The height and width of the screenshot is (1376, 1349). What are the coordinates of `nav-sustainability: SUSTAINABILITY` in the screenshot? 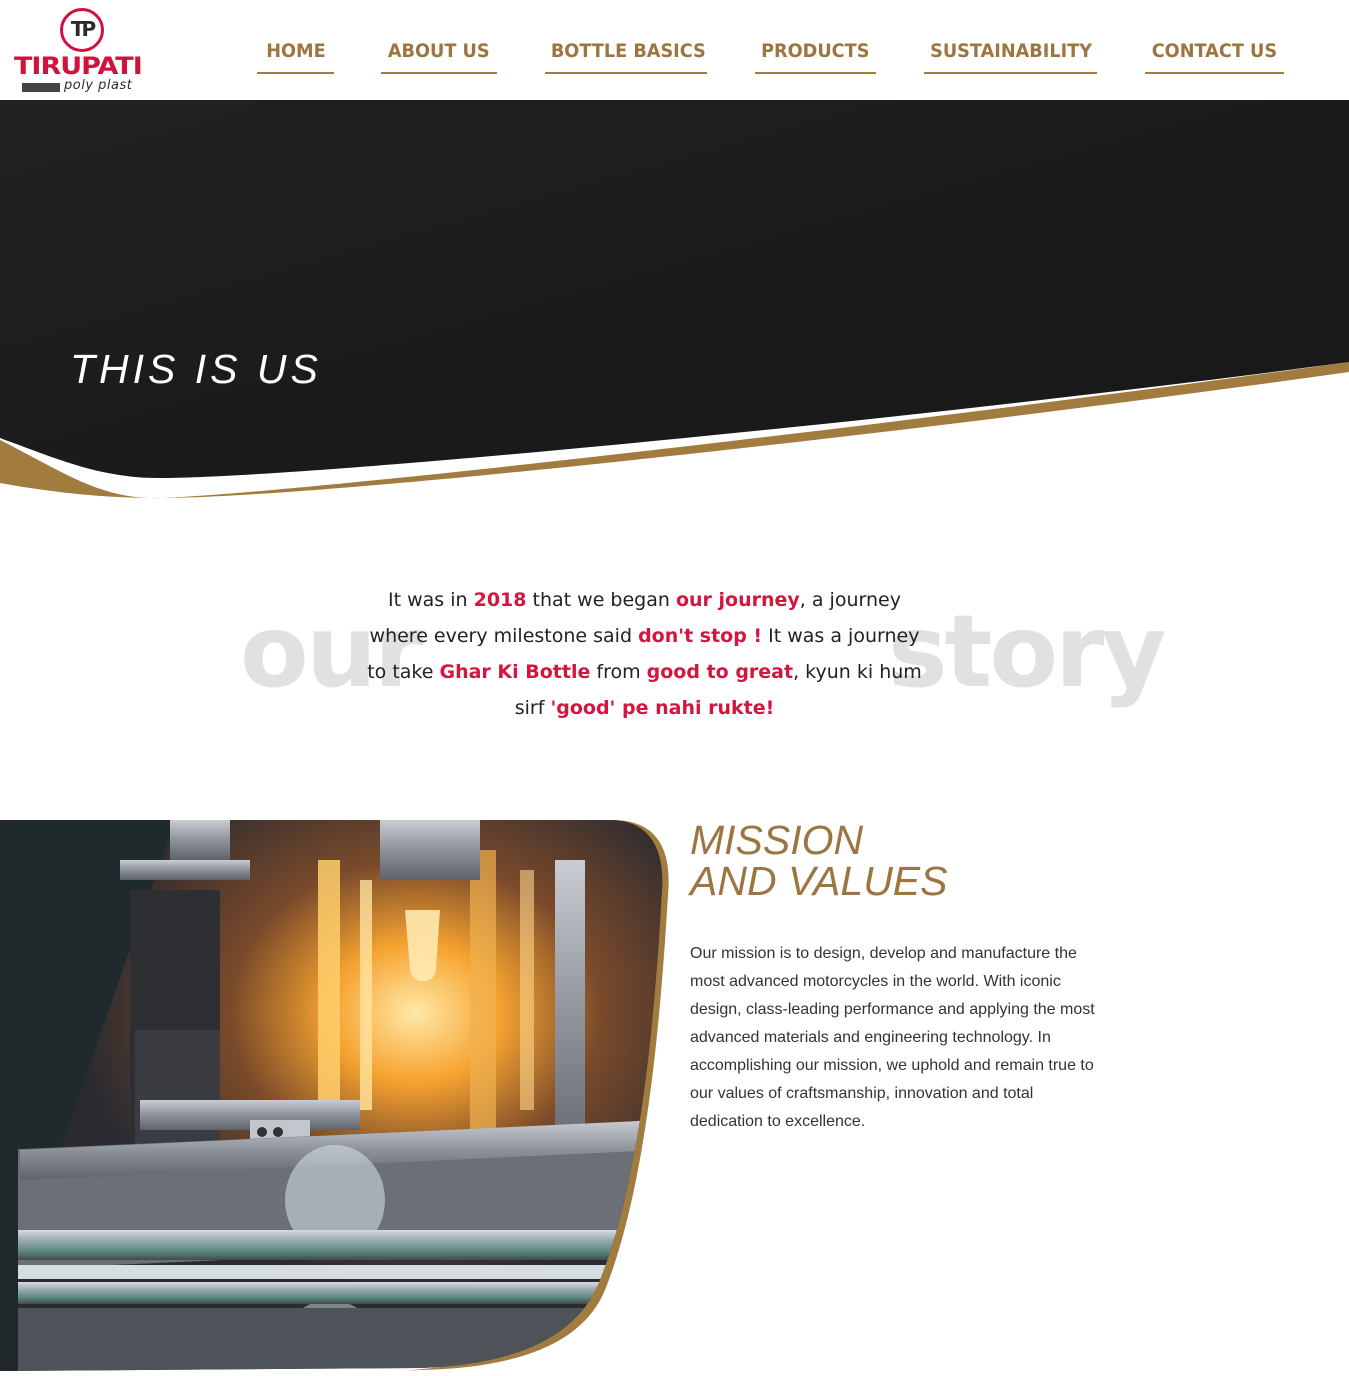 It's located at (1010, 56).